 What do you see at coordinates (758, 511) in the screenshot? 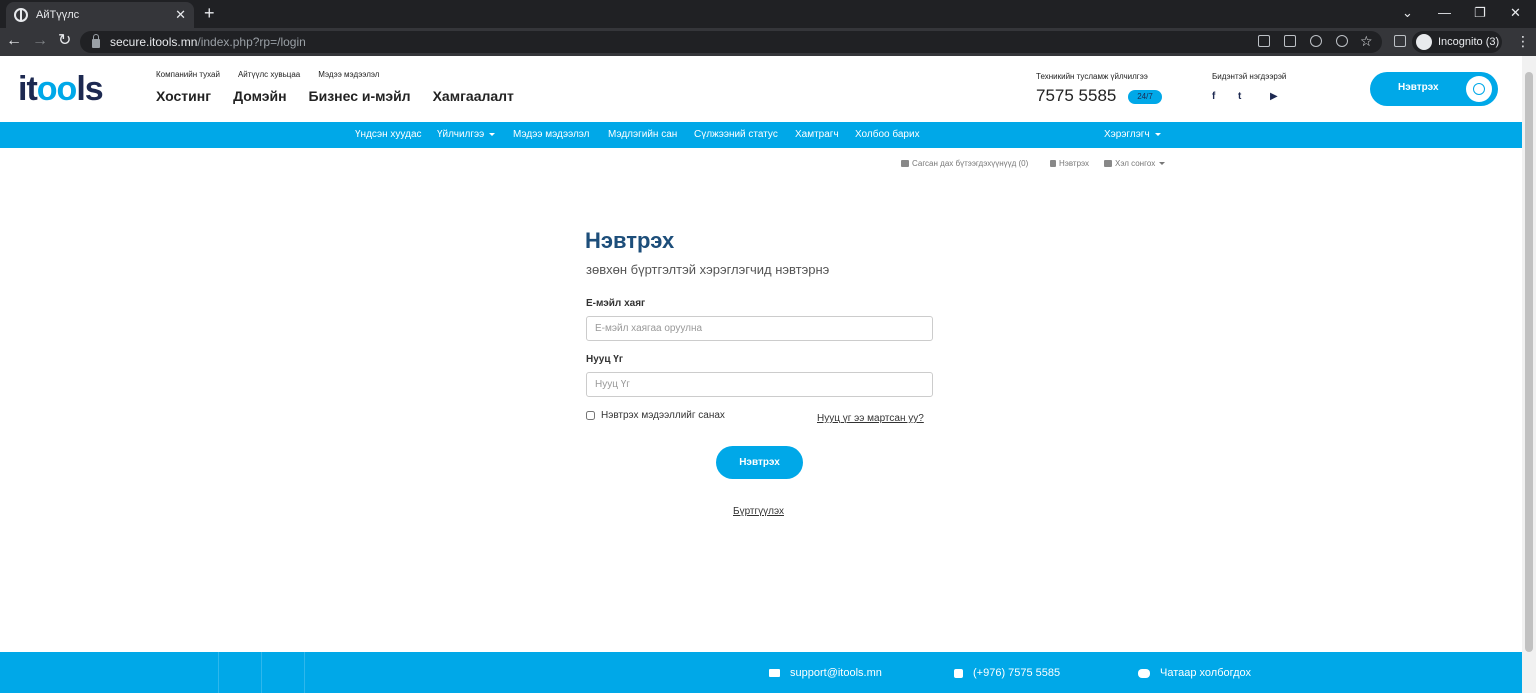
I see `register-link: Бүртгүүлэх` at bounding box center [758, 511].